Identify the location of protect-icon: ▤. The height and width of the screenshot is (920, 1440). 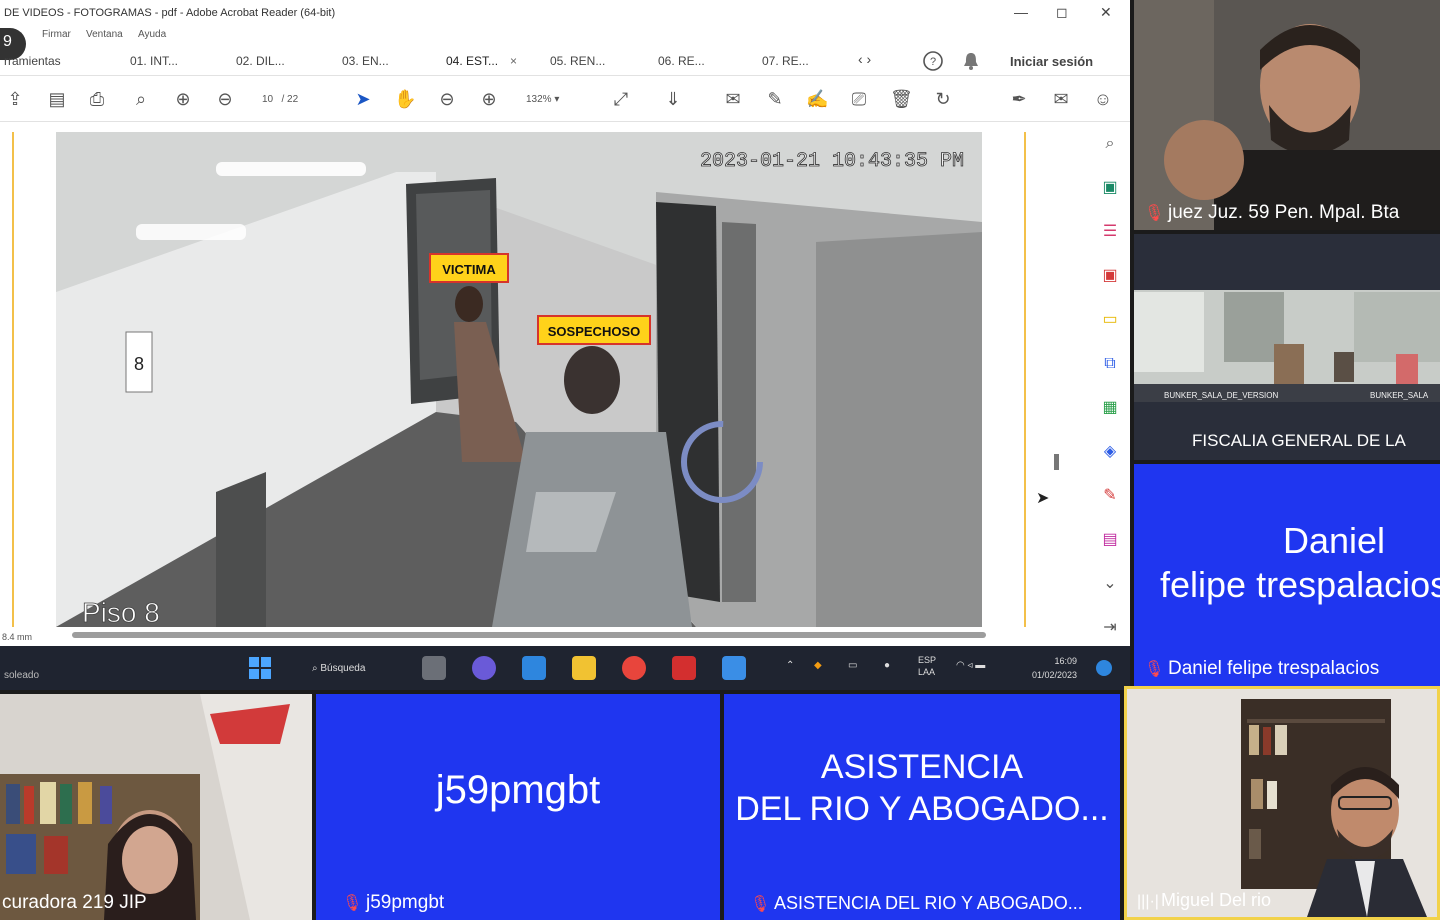
(1110, 540).